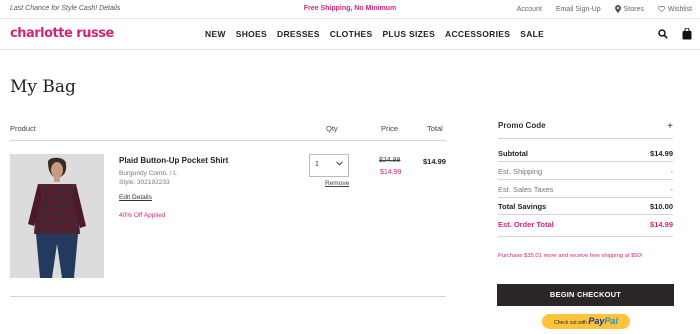  What do you see at coordinates (679, 9) in the screenshot?
I see `wishlist-label: Wishlist` at bounding box center [679, 9].